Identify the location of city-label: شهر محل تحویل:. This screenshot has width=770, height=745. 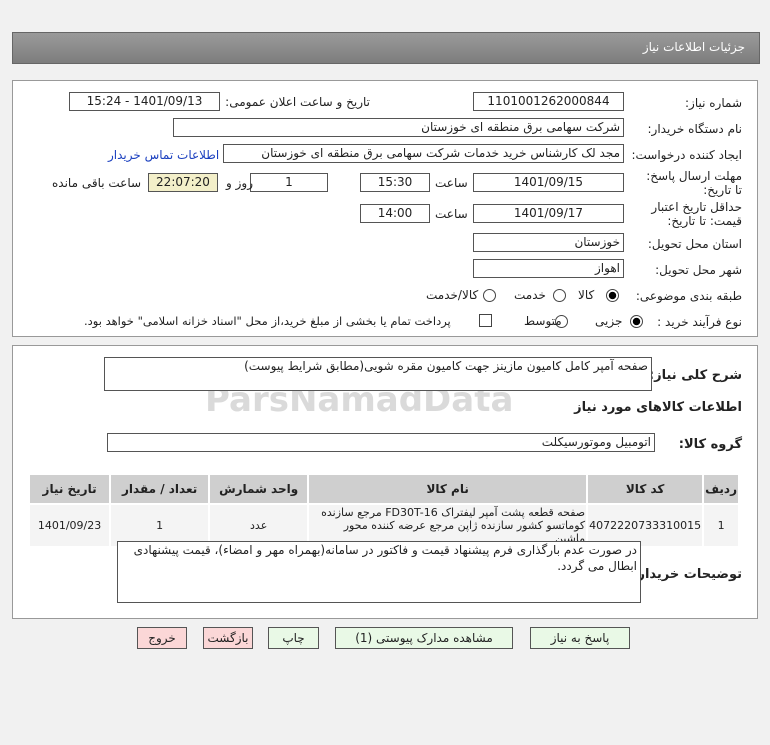
(698, 270).